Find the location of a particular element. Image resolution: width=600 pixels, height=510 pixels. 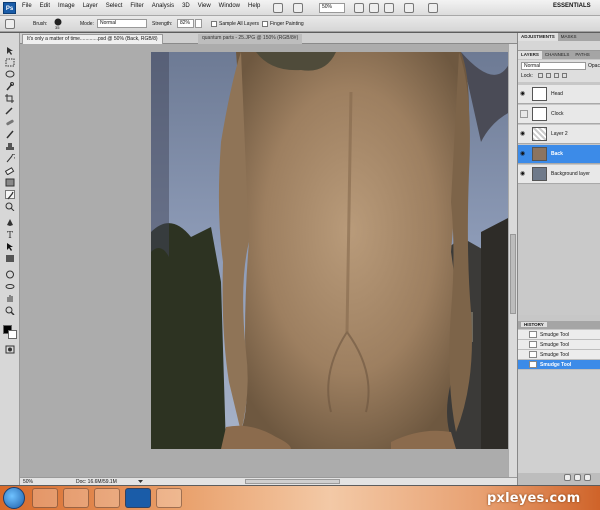

sample-all-layers-checkbox is located at coordinates (214, 24).